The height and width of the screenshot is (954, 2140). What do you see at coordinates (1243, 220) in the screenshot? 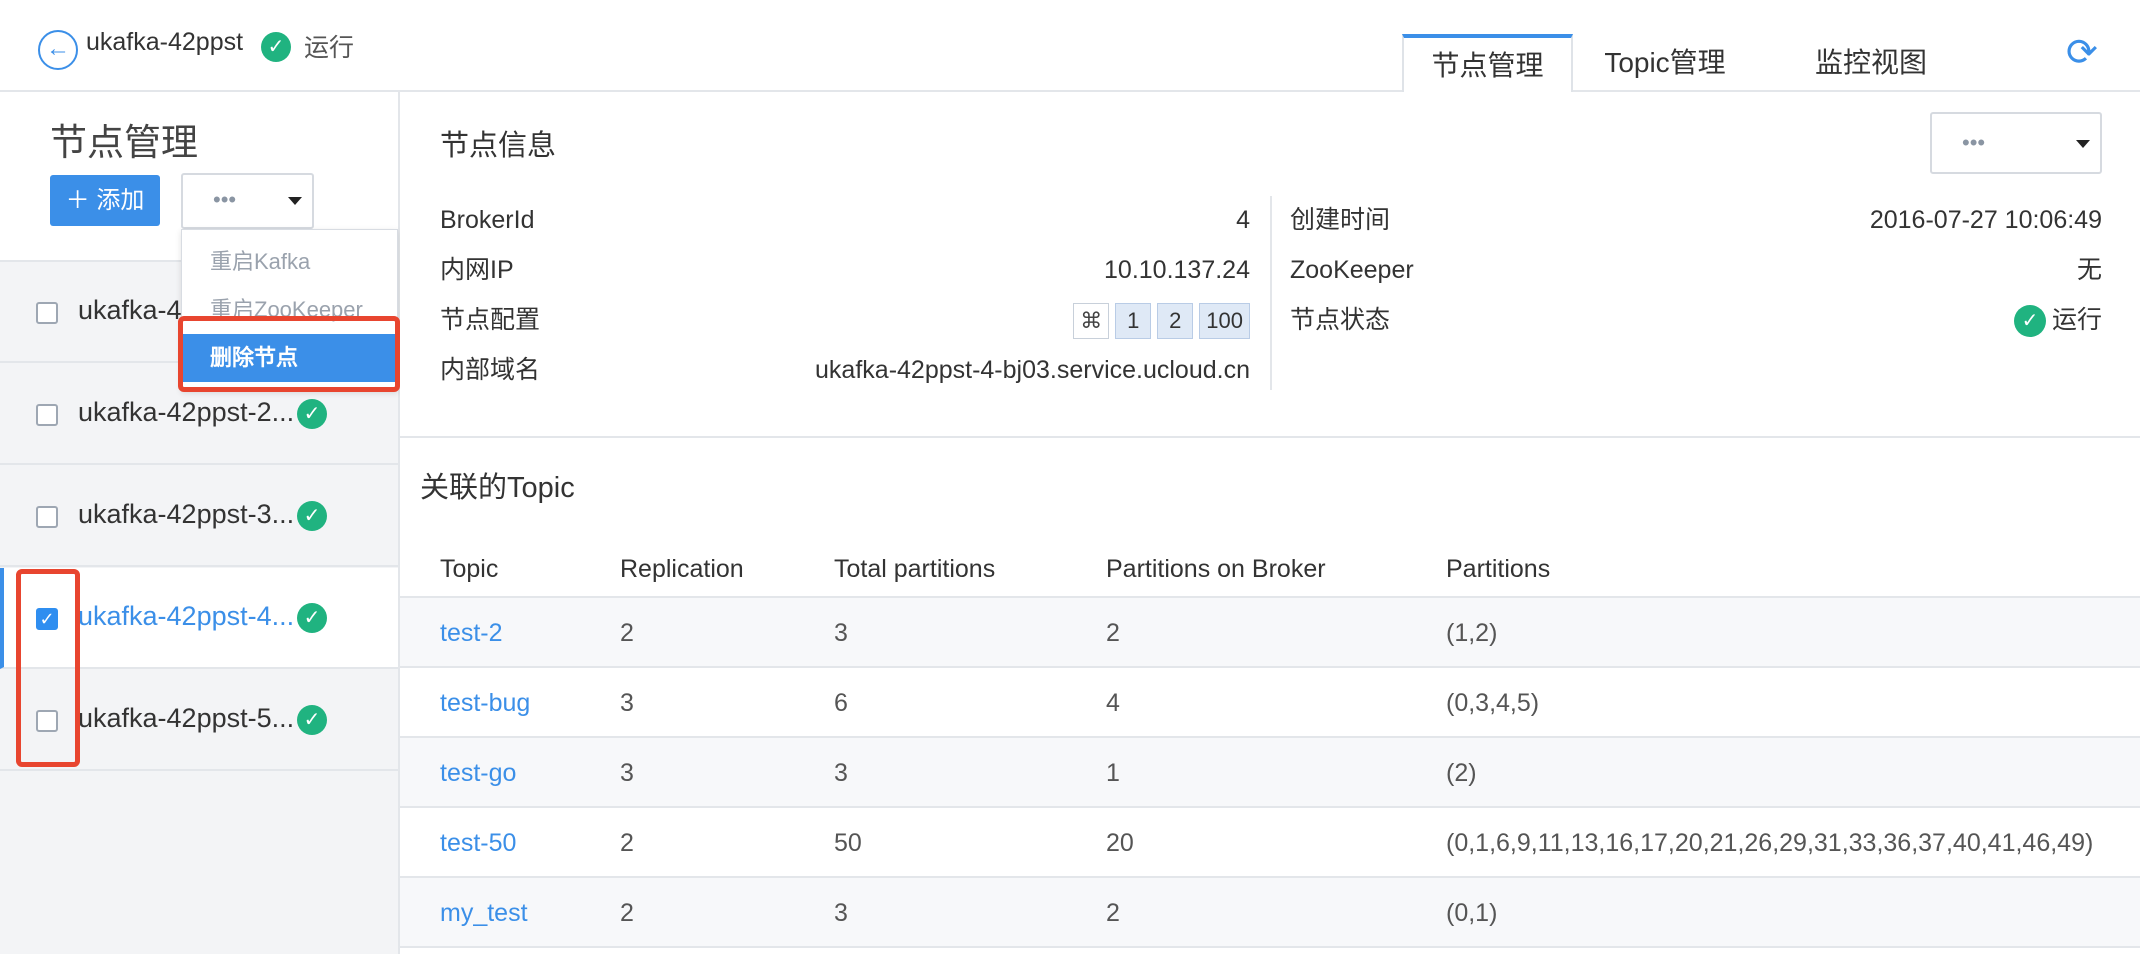
I see `info-value: 4` at bounding box center [1243, 220].